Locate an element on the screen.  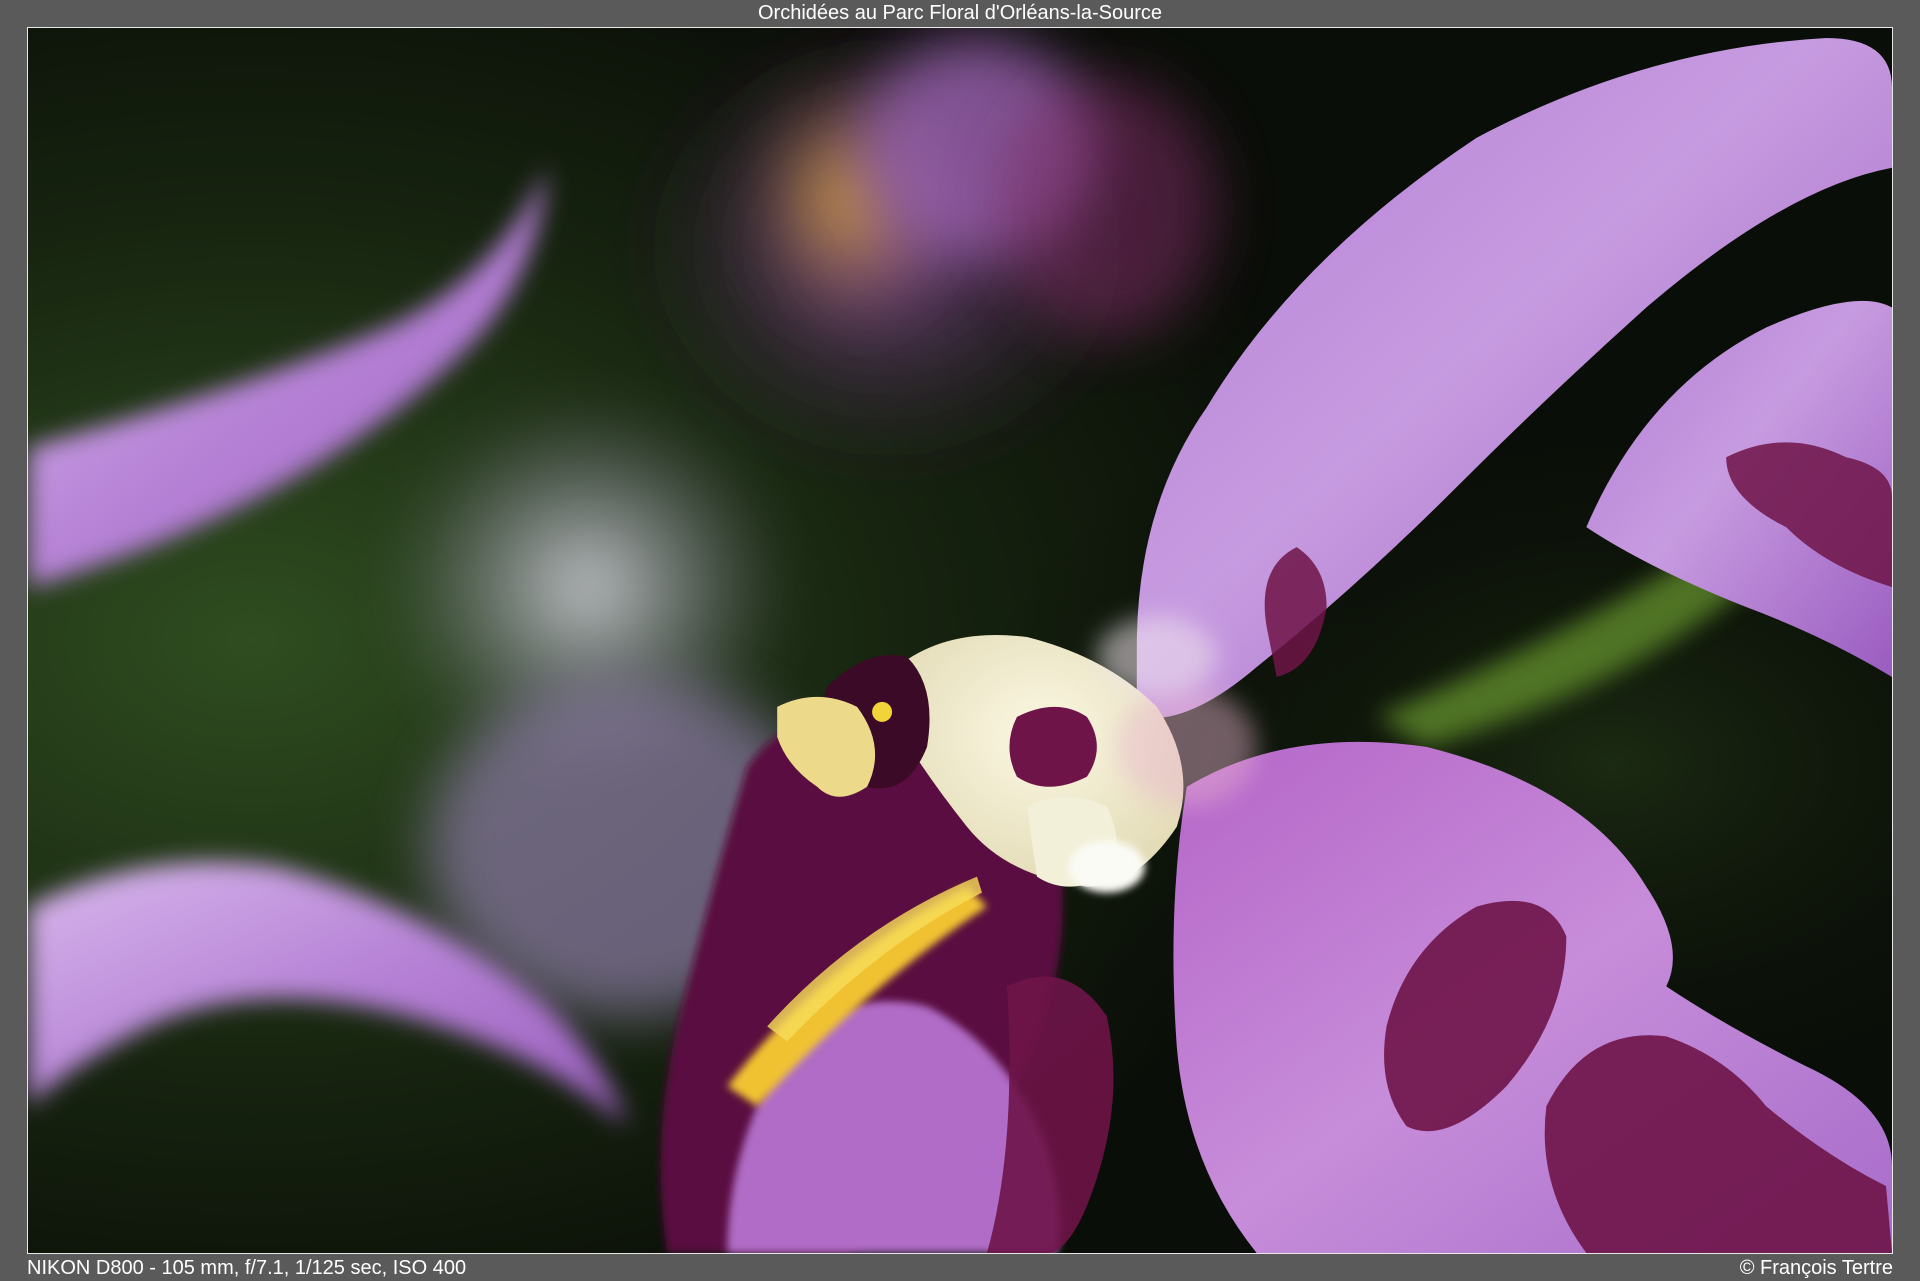
white-bead is located at coordinates (1106, 866).